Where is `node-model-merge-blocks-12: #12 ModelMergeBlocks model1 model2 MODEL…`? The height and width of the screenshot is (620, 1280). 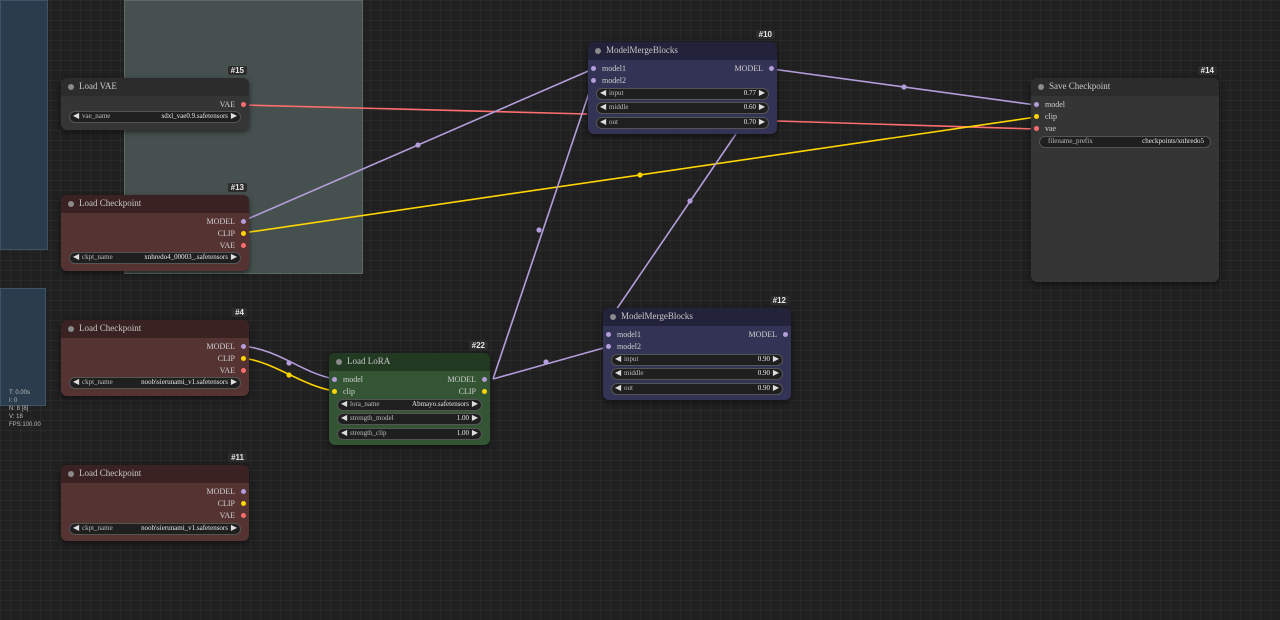
node-model-merge-blocks-12: #12 ModelMergeBlocks model1 model2 MODEL… is located at coordinates (697, 348).